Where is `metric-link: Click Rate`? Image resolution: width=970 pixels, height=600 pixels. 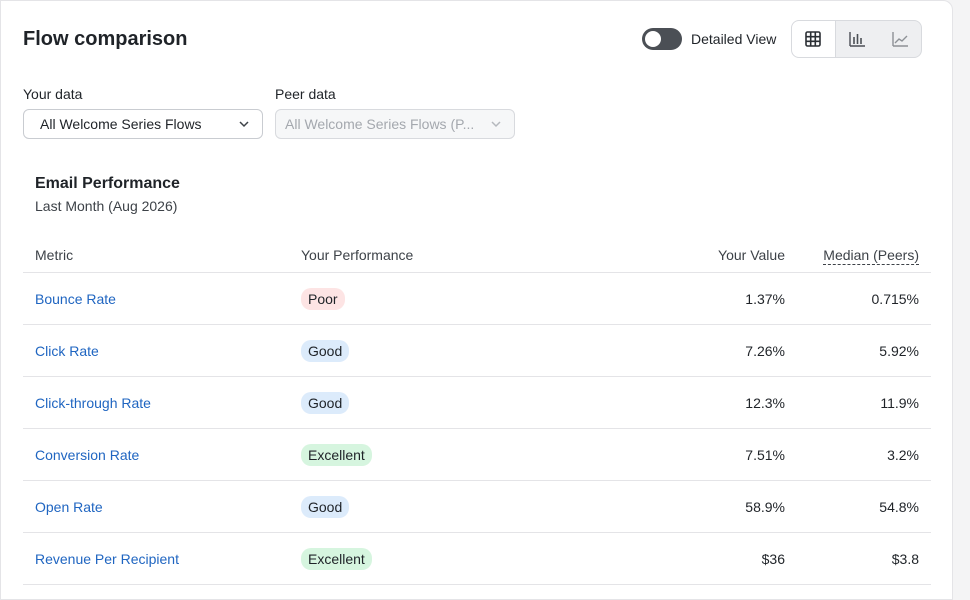
metric-link: Click Rate is located at coordinates (67, 351).